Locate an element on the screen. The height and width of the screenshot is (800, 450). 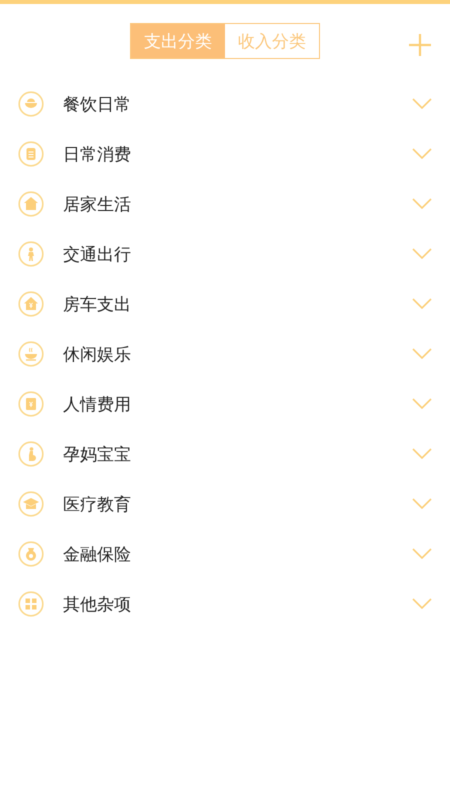
category-name: 房车支出 is located at coordinates (237, 304).